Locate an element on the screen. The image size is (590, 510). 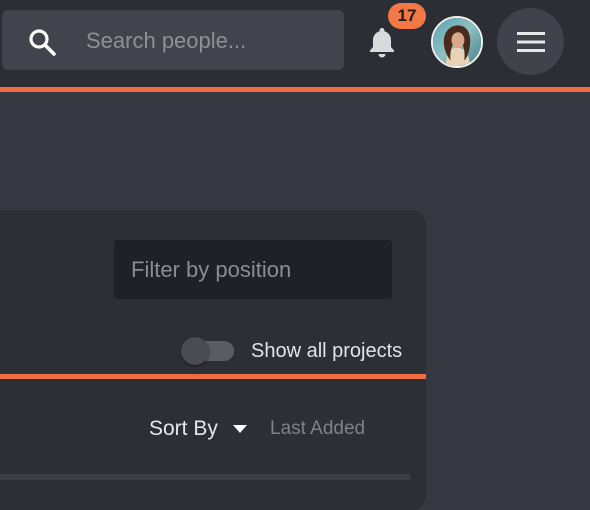
notifications-button is located at coordinates (382, 42).